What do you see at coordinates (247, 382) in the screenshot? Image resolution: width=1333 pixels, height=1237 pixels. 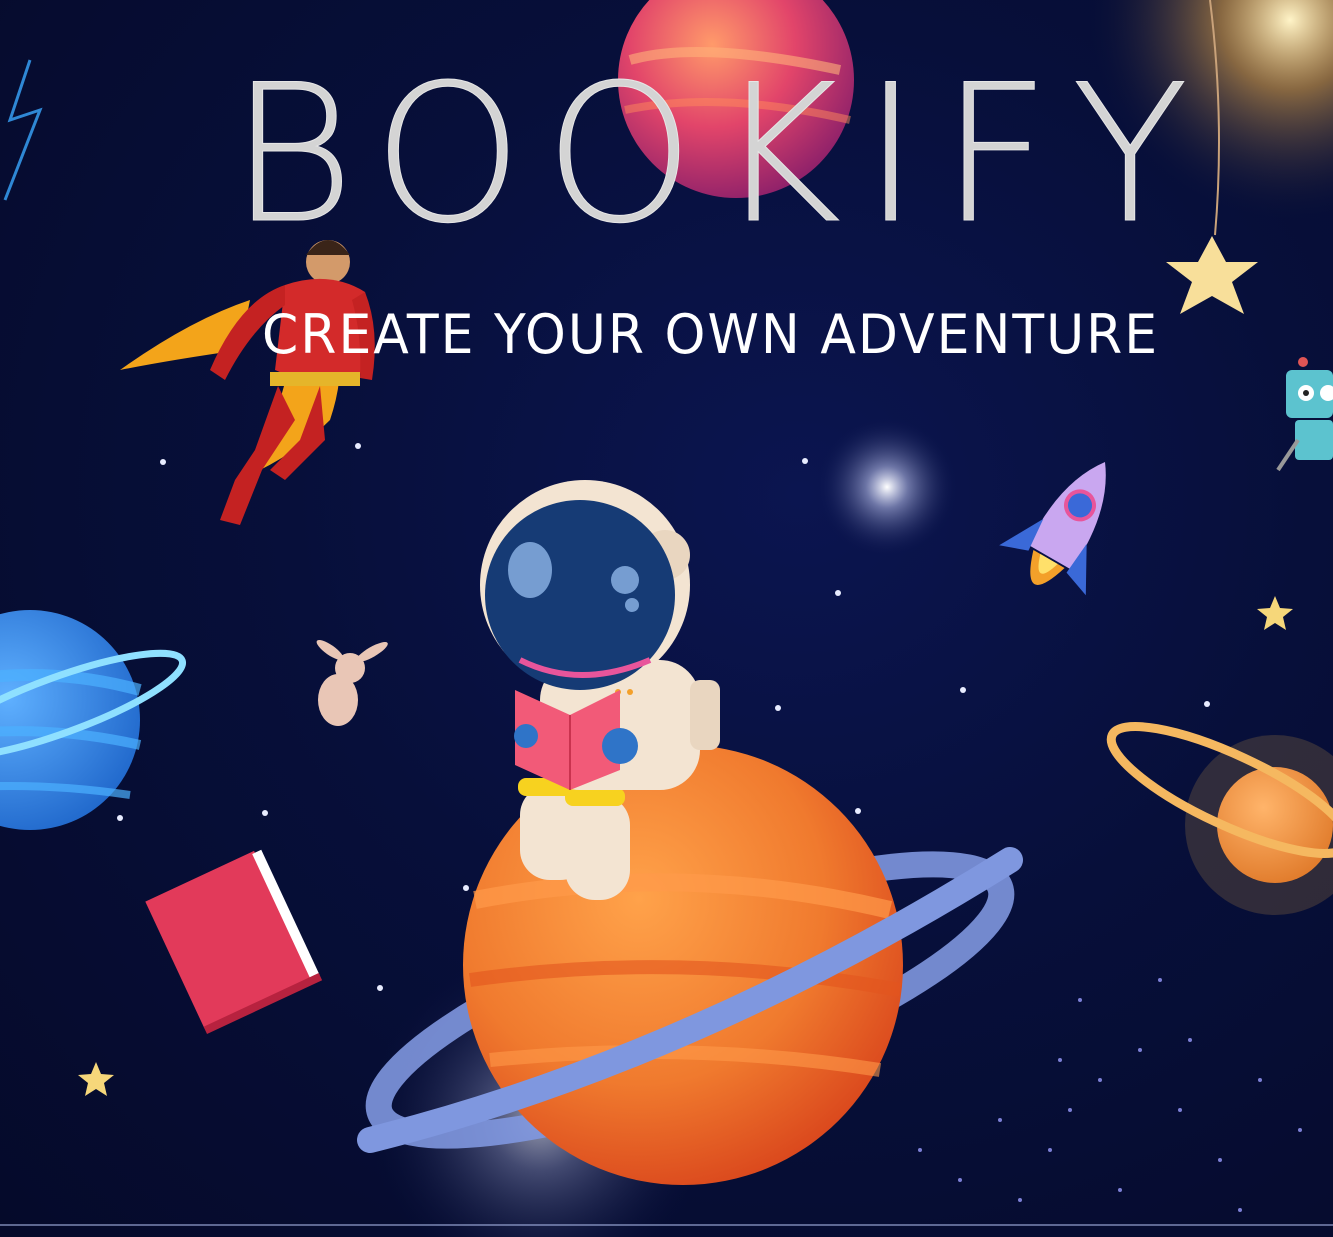 I see `superhero-icon` at bounding box center [247, 382].